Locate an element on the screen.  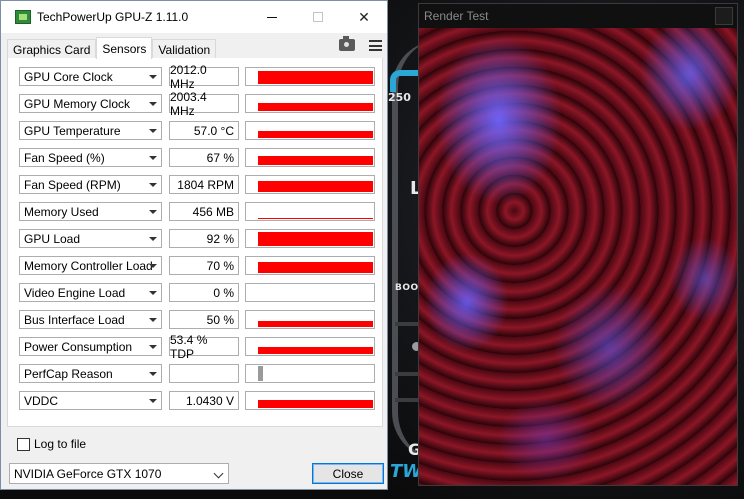
sensor-row: GPU Load 92 % is located at coordinates (199, 238).